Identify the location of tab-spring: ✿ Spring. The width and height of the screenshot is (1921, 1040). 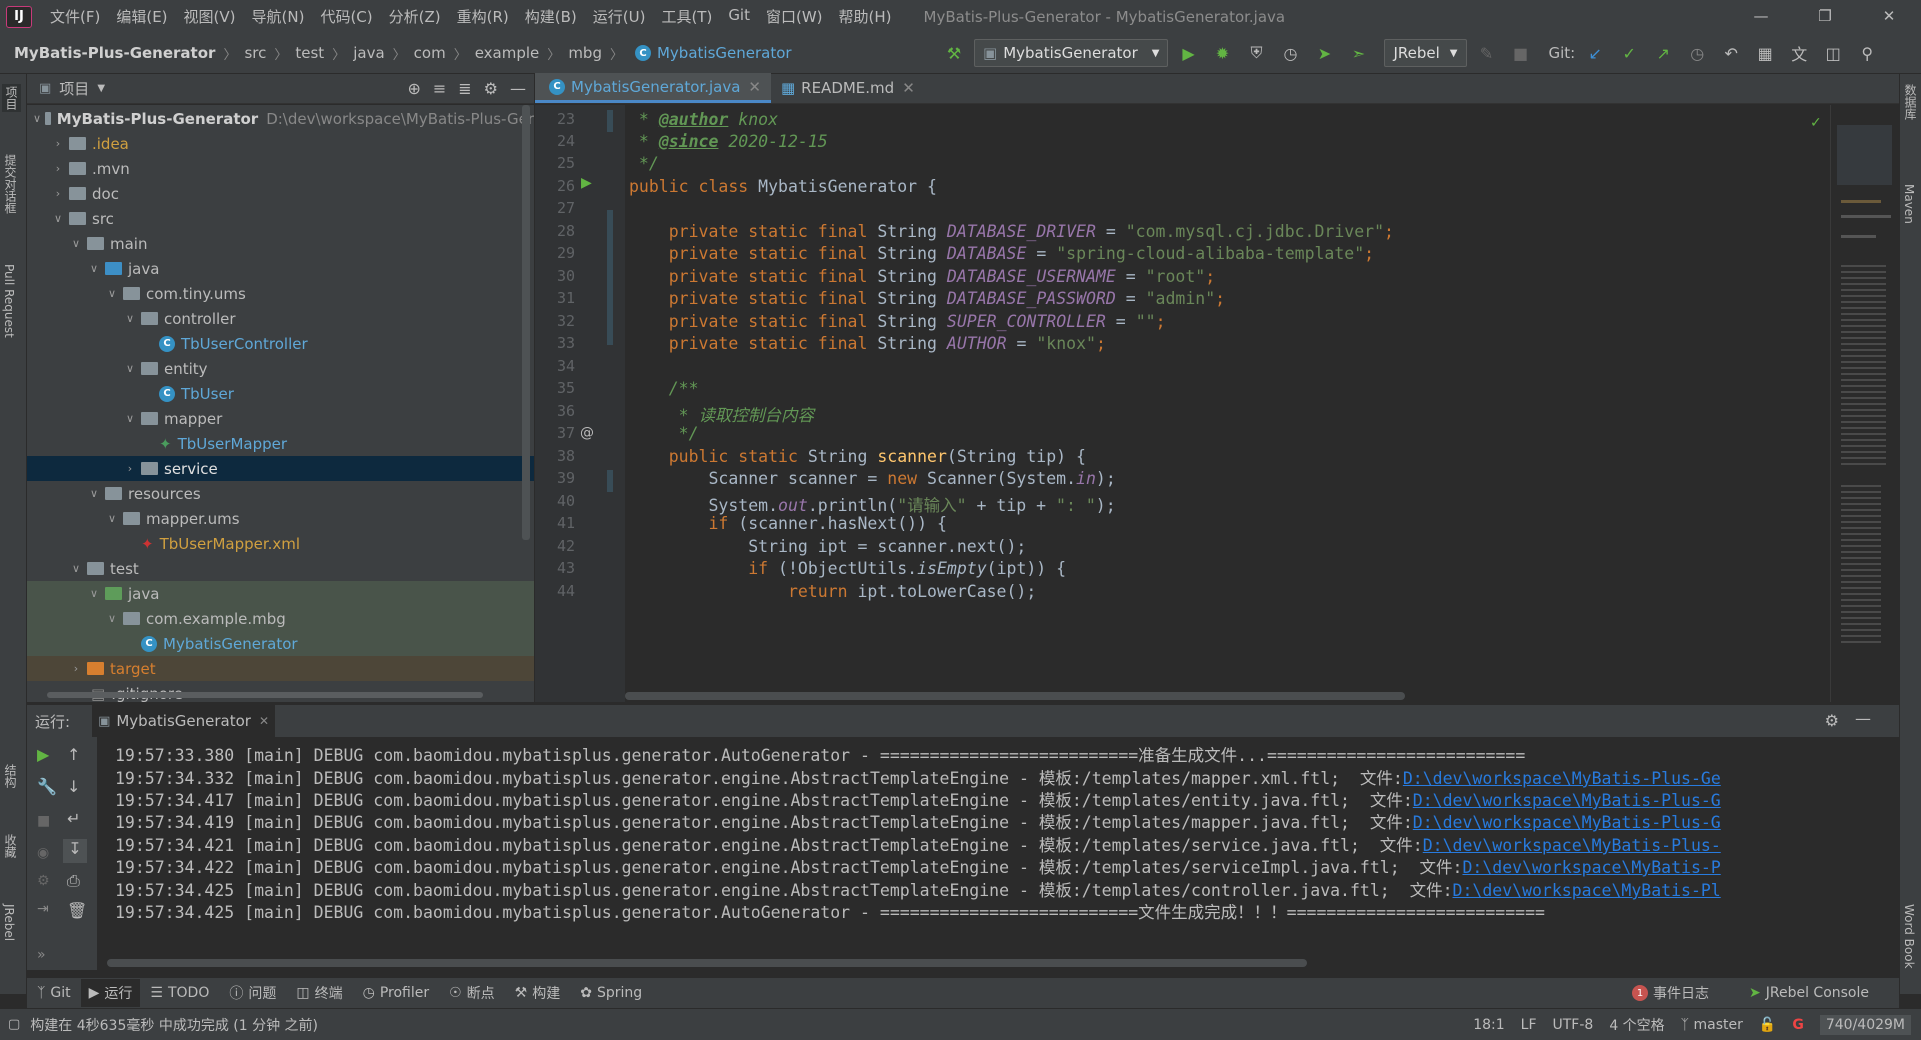
(611, 993).